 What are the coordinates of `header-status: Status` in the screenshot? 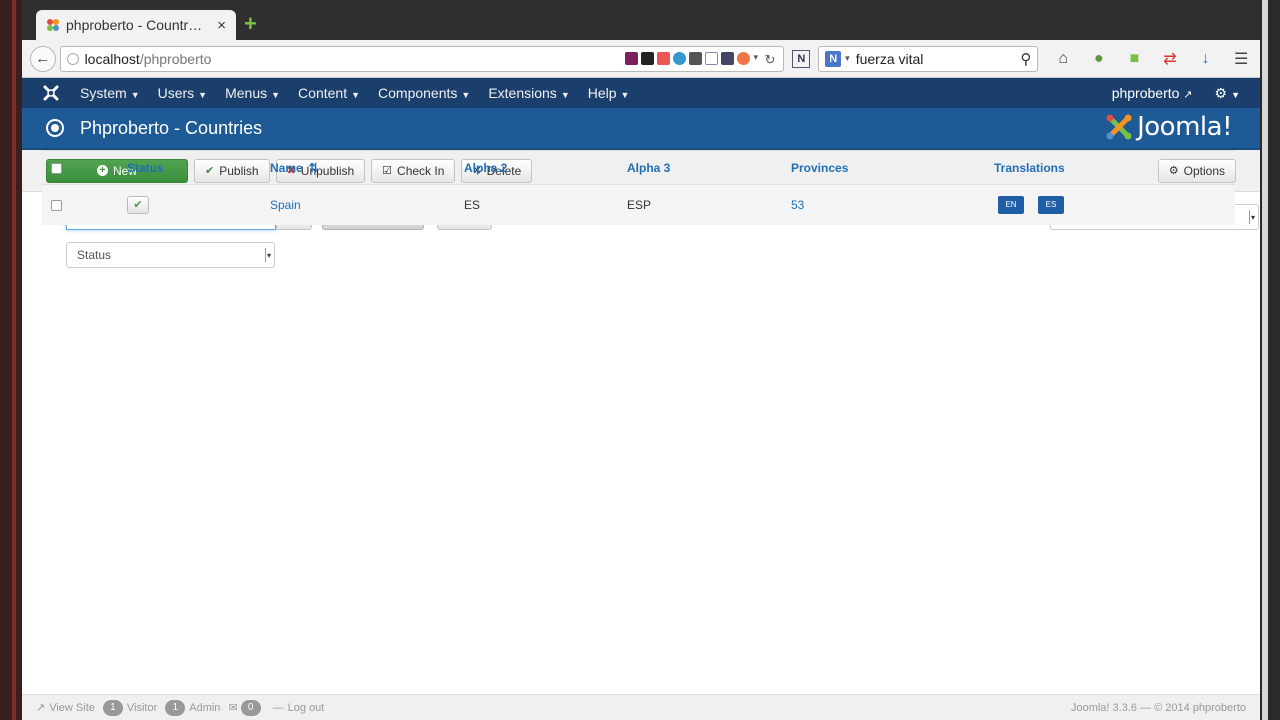 It's located at (198, 168).